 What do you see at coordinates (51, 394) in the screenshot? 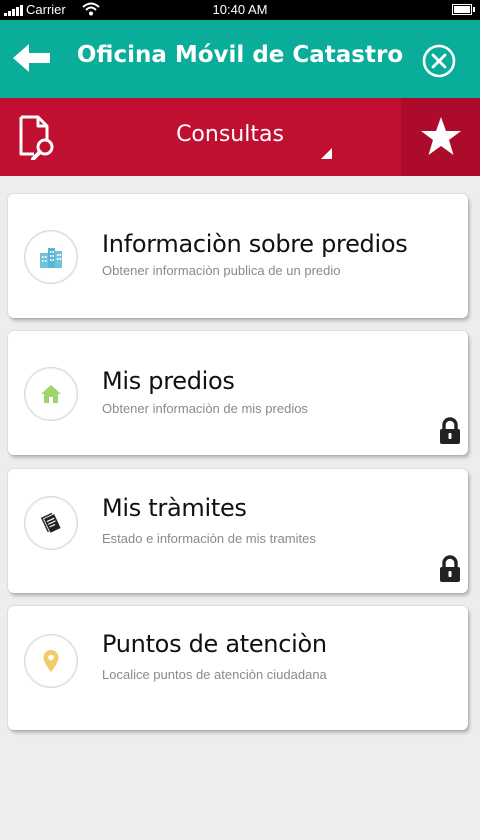
I see `home-icon` at bounding box center [51, 394].